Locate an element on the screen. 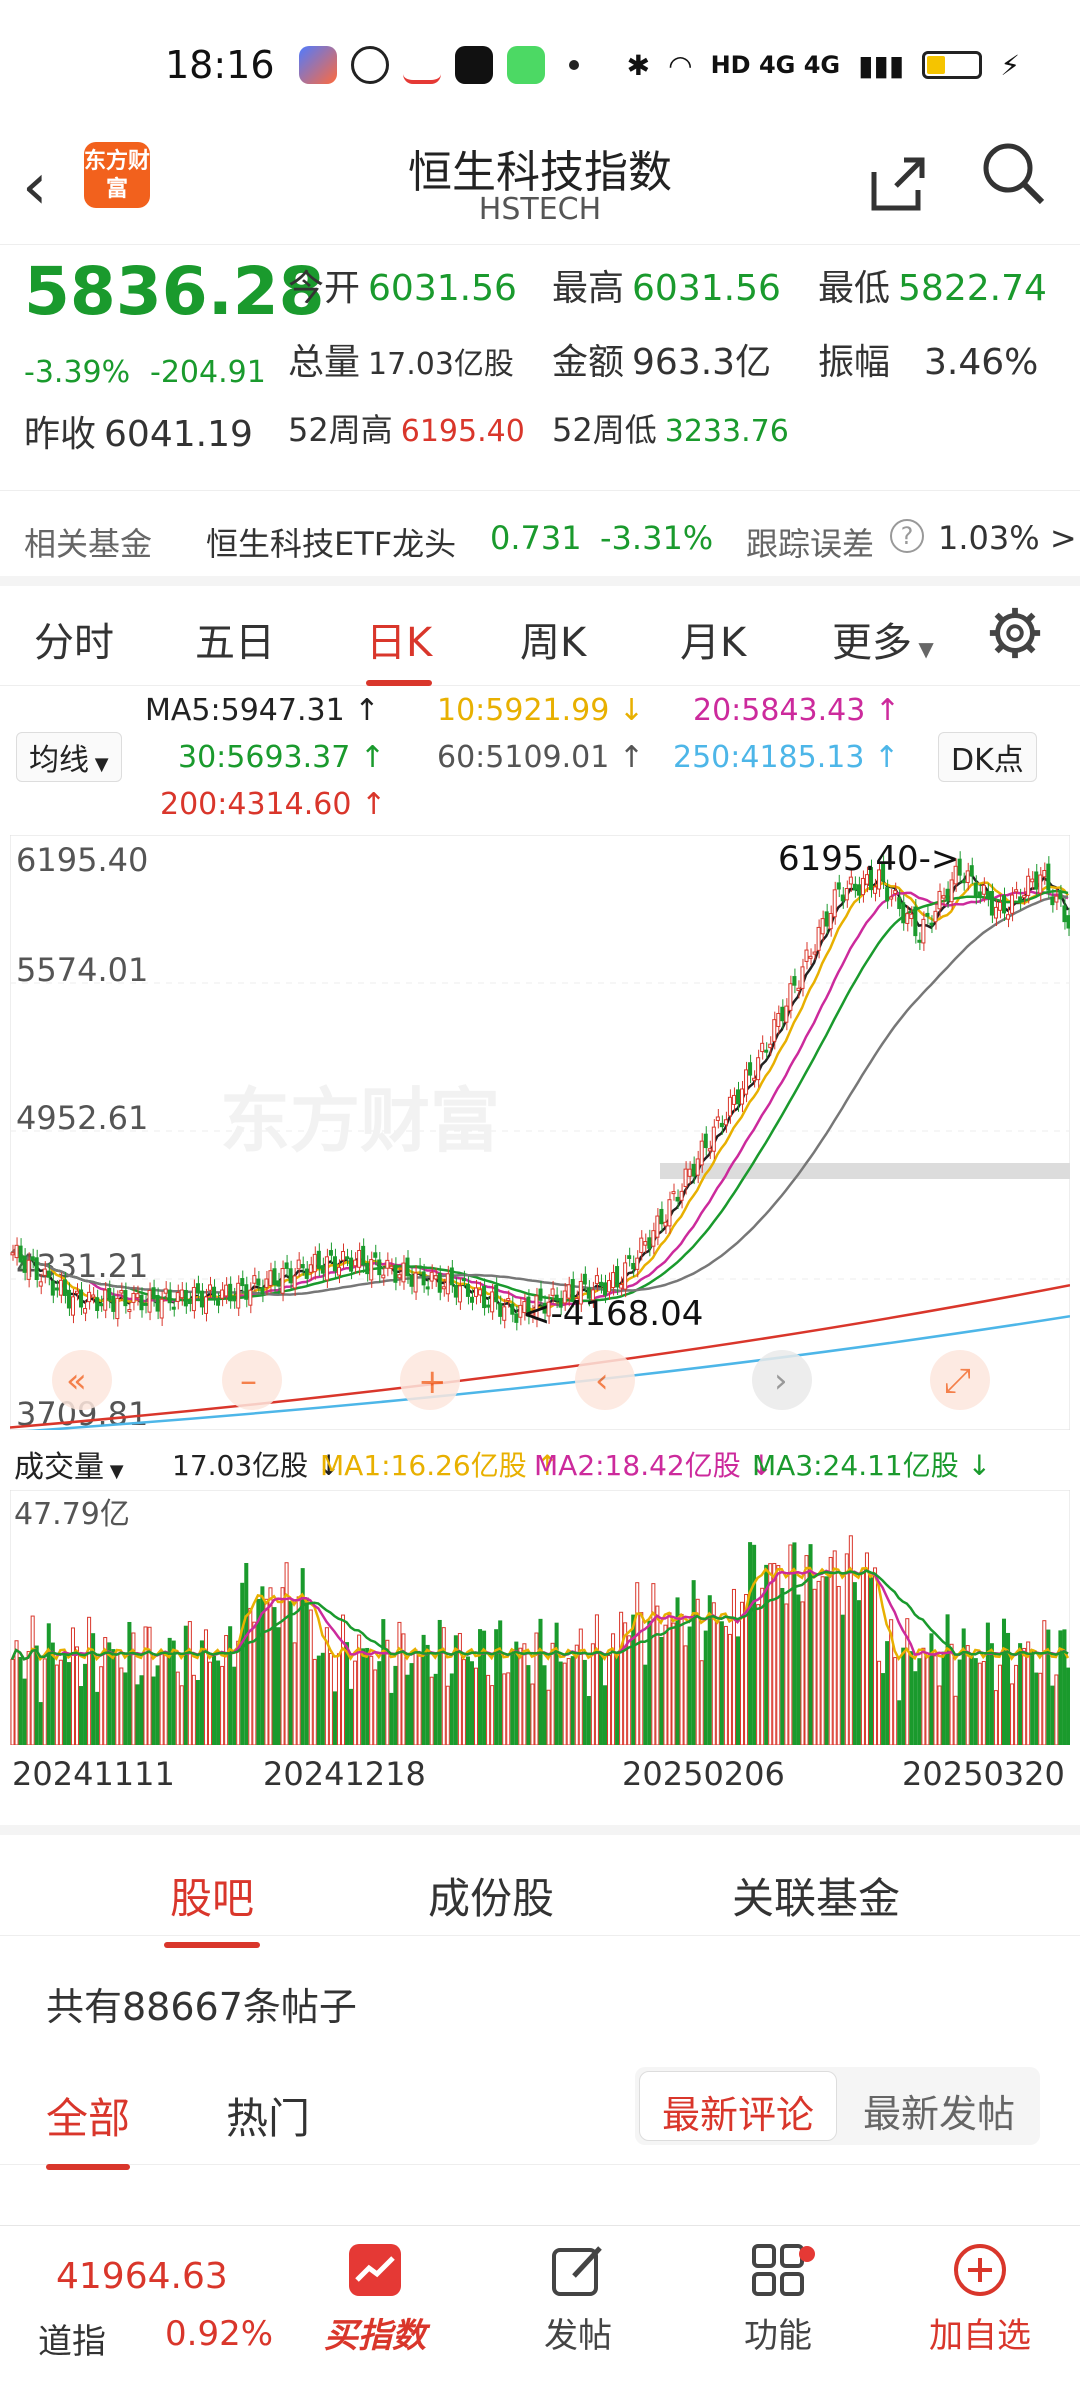  wifi-icon: ◠ is located at coordinates (680, 65).